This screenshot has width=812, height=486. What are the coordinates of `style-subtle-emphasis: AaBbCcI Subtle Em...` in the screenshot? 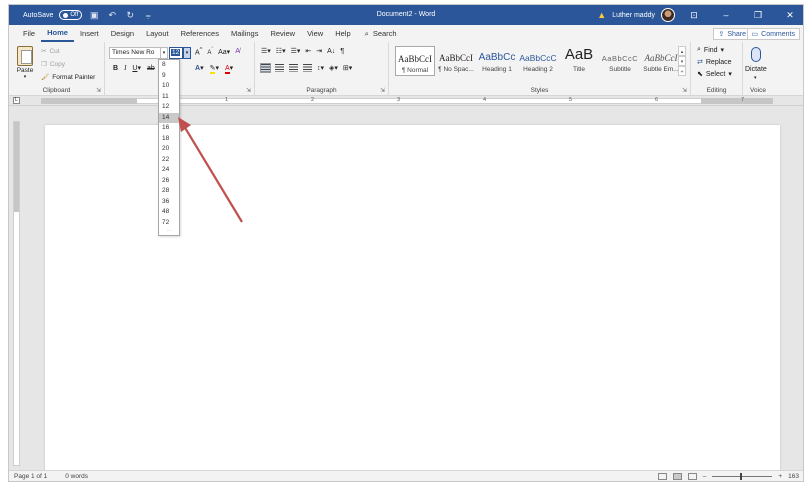 It's located at (661, 61).